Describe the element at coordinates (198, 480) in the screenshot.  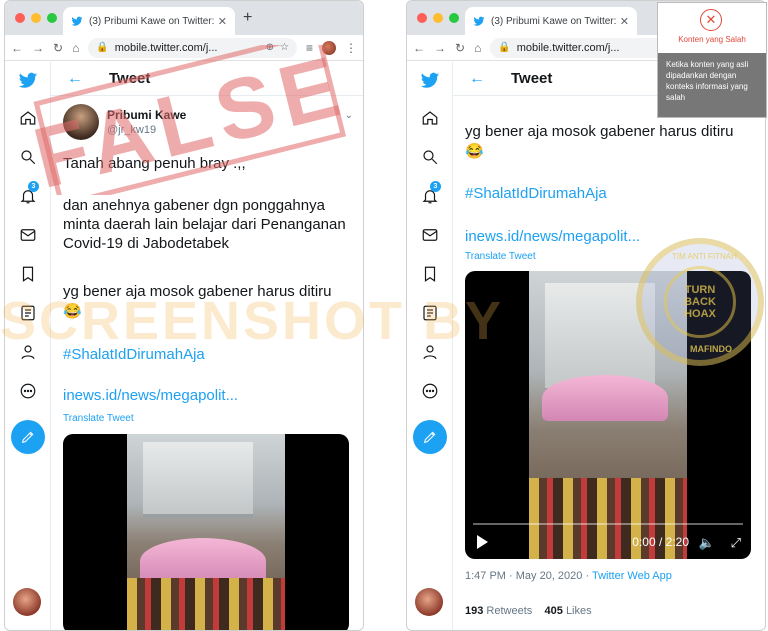
I see `video-building` at that location.